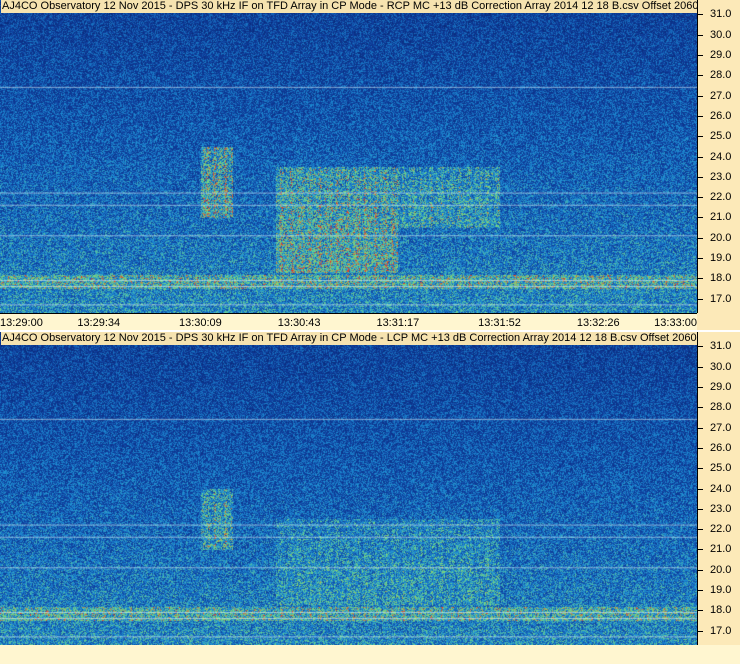 The height and width of the screenshot is (664, 740). What do you see at coordinates (200, 323) in the screenshot?
I see `time-tick-label: 13:30:09` at bounding box center [200, 323].